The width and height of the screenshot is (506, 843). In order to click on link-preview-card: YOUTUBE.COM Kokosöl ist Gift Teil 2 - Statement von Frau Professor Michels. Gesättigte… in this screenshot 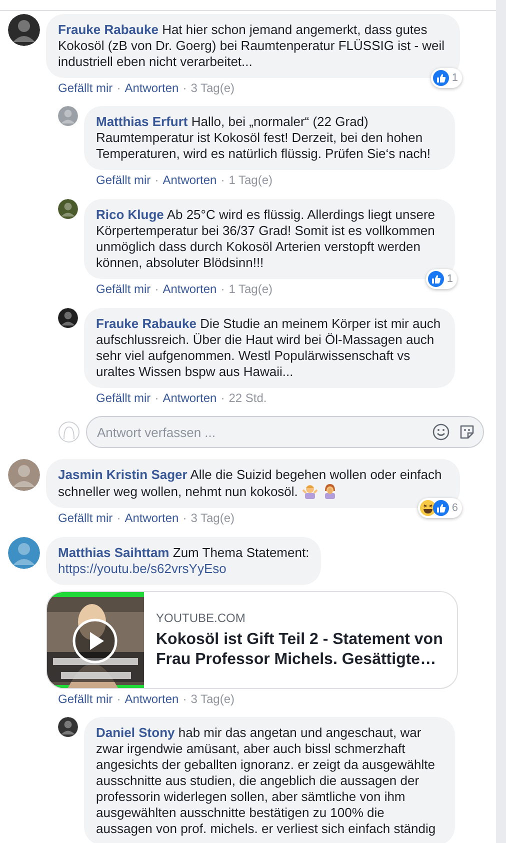, I will do `click(252, 640)`.